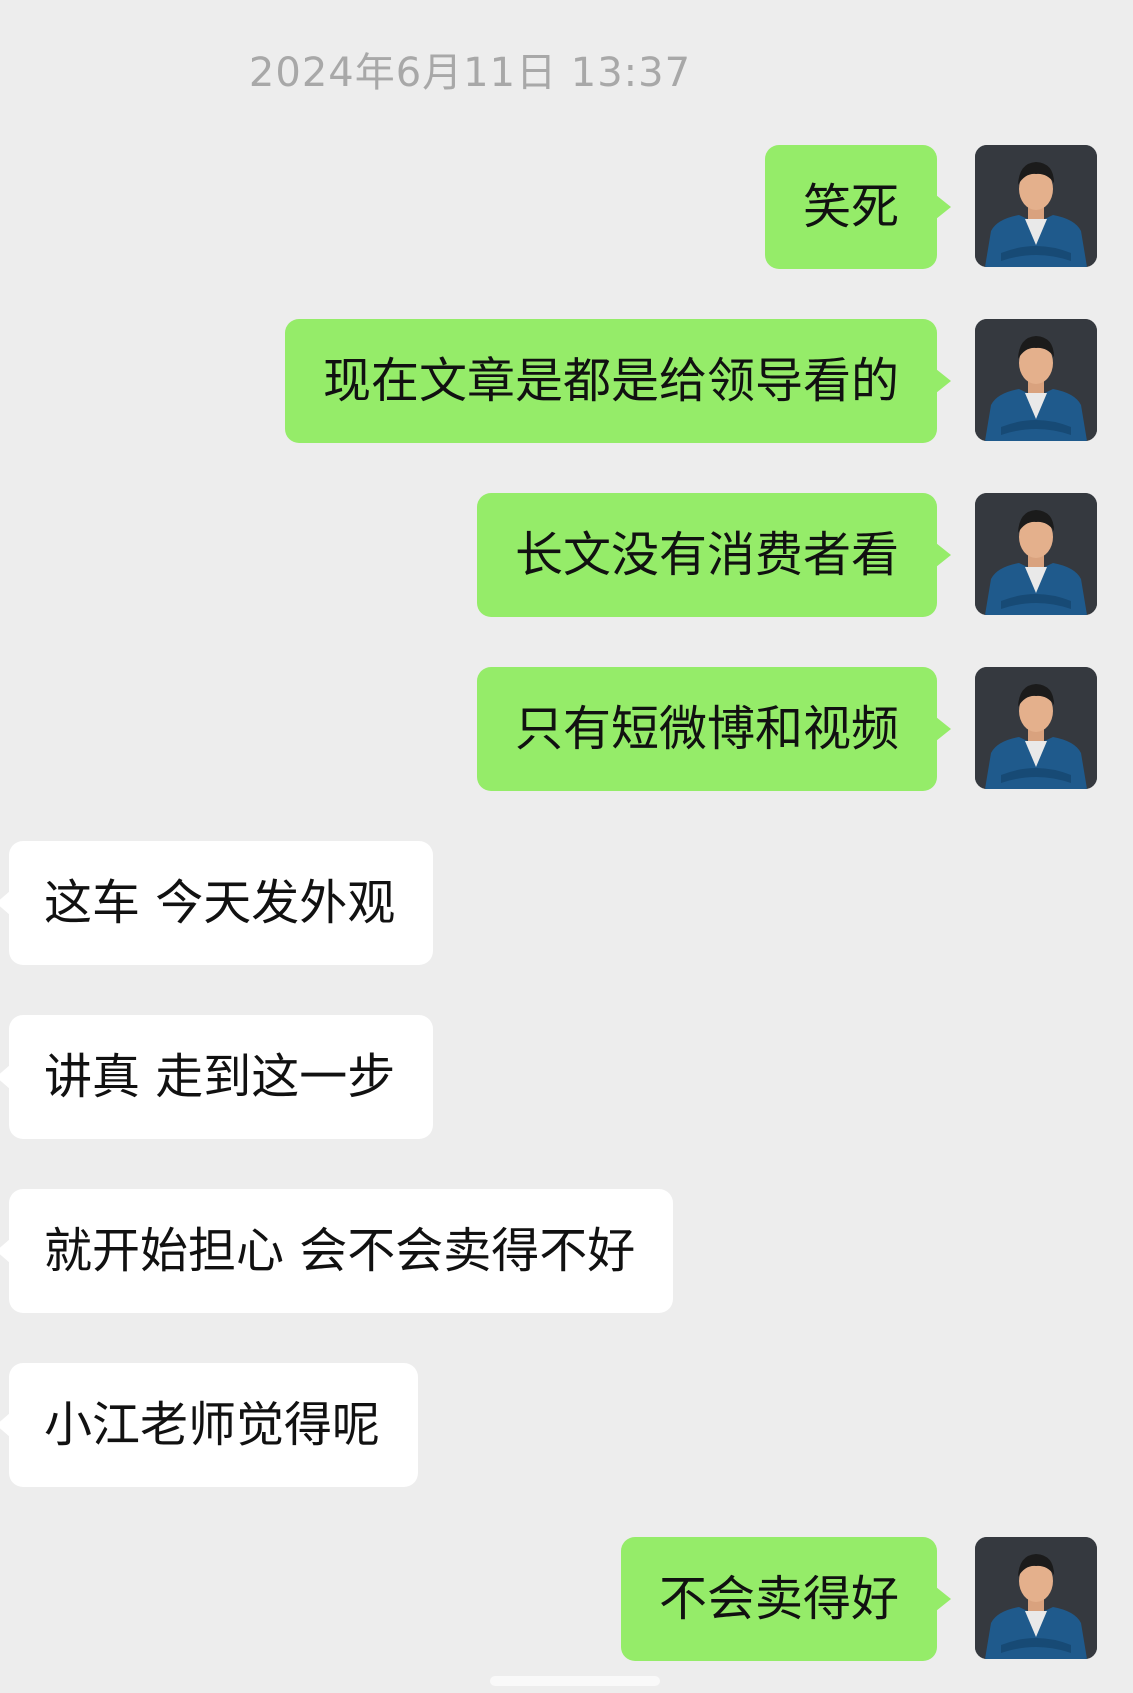 The height and width of the screenshot is (1693, 1133). Describe the element at coordinates (618, 381) in the screenshot. I see `message-bubble-sent: 现在文章是都是给领导看的` at that location.